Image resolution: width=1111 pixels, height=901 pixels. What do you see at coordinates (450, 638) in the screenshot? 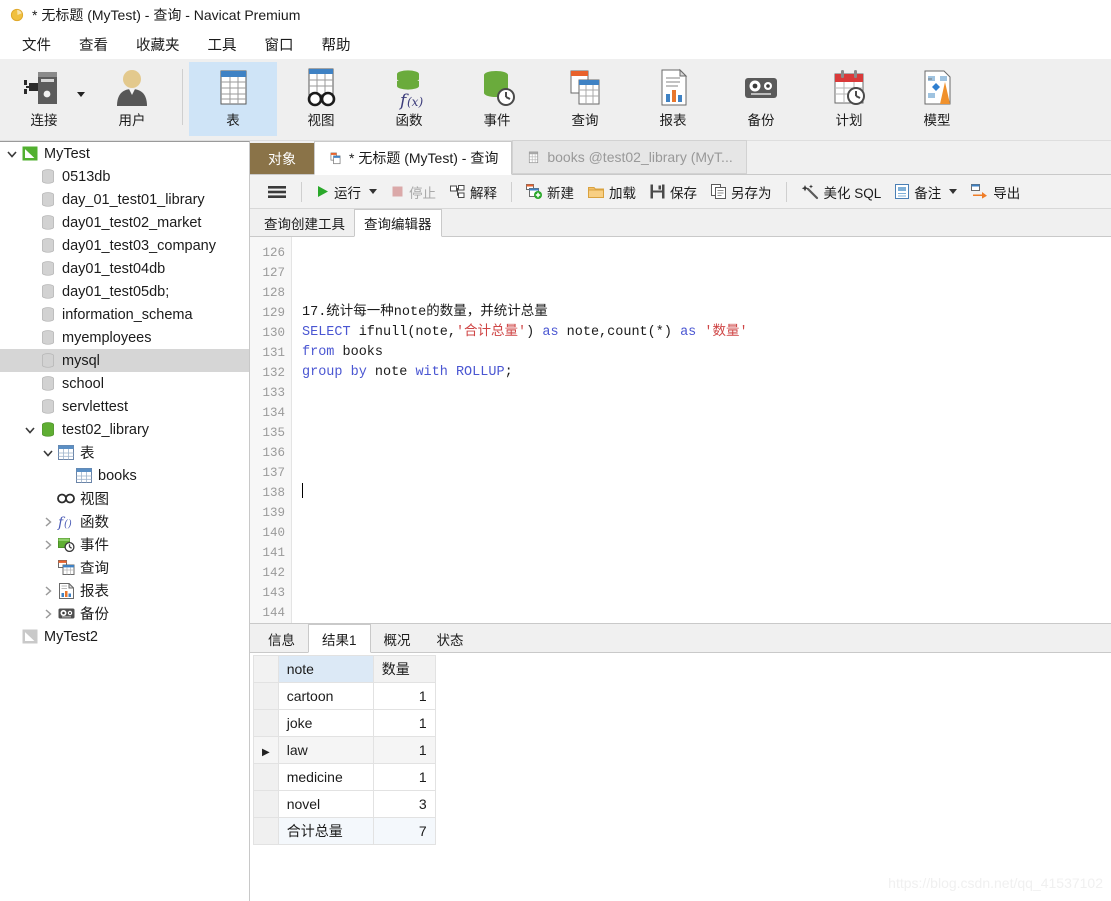
I see `result-tab-status: 状态` at bounding box center [450, 638].